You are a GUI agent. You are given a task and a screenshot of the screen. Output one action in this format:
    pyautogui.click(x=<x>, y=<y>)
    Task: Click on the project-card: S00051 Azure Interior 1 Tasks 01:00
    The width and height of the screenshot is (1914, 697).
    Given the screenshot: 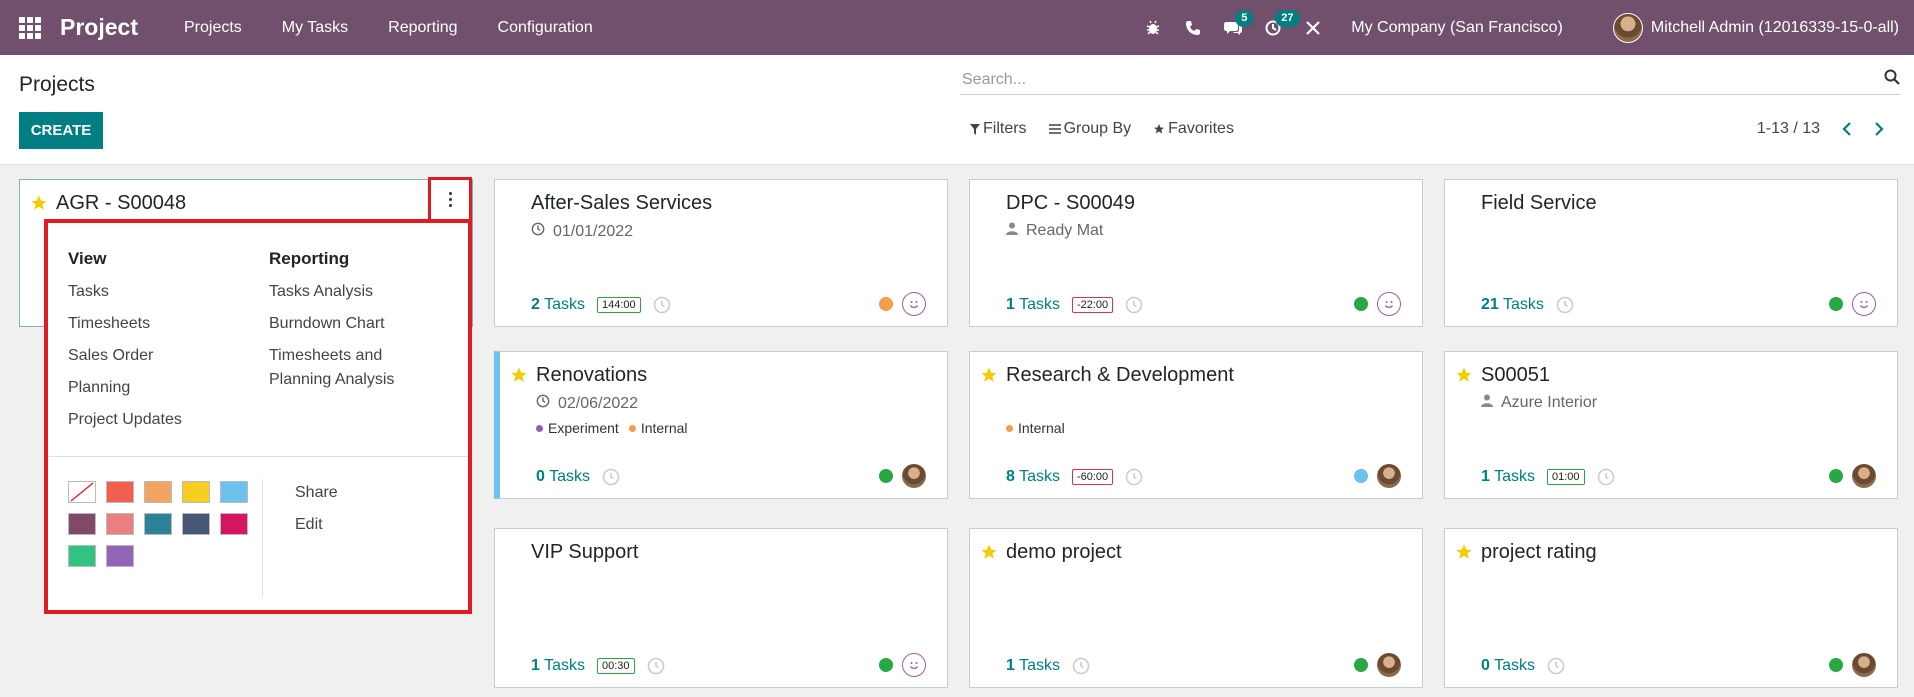 What is the action you would take?
    pyautogui.click(x=1671, y=425)
    